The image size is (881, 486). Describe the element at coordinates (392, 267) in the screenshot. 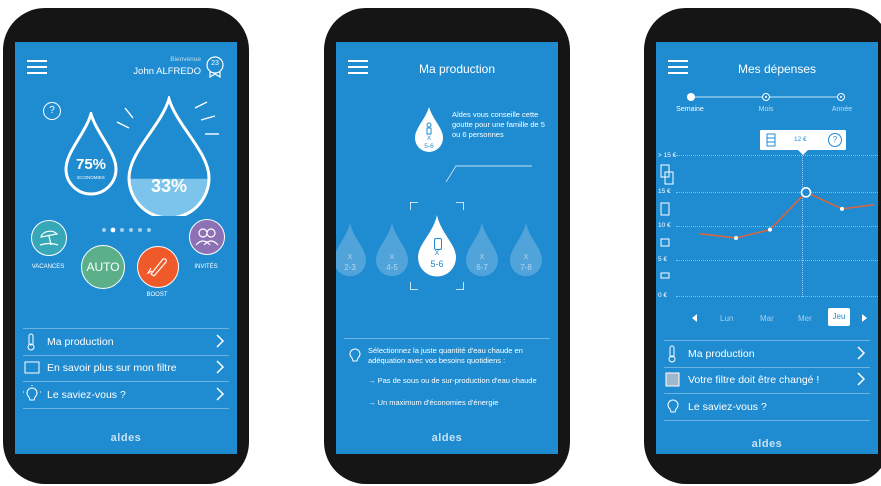

I see `drop-range: 4-5` at that location.